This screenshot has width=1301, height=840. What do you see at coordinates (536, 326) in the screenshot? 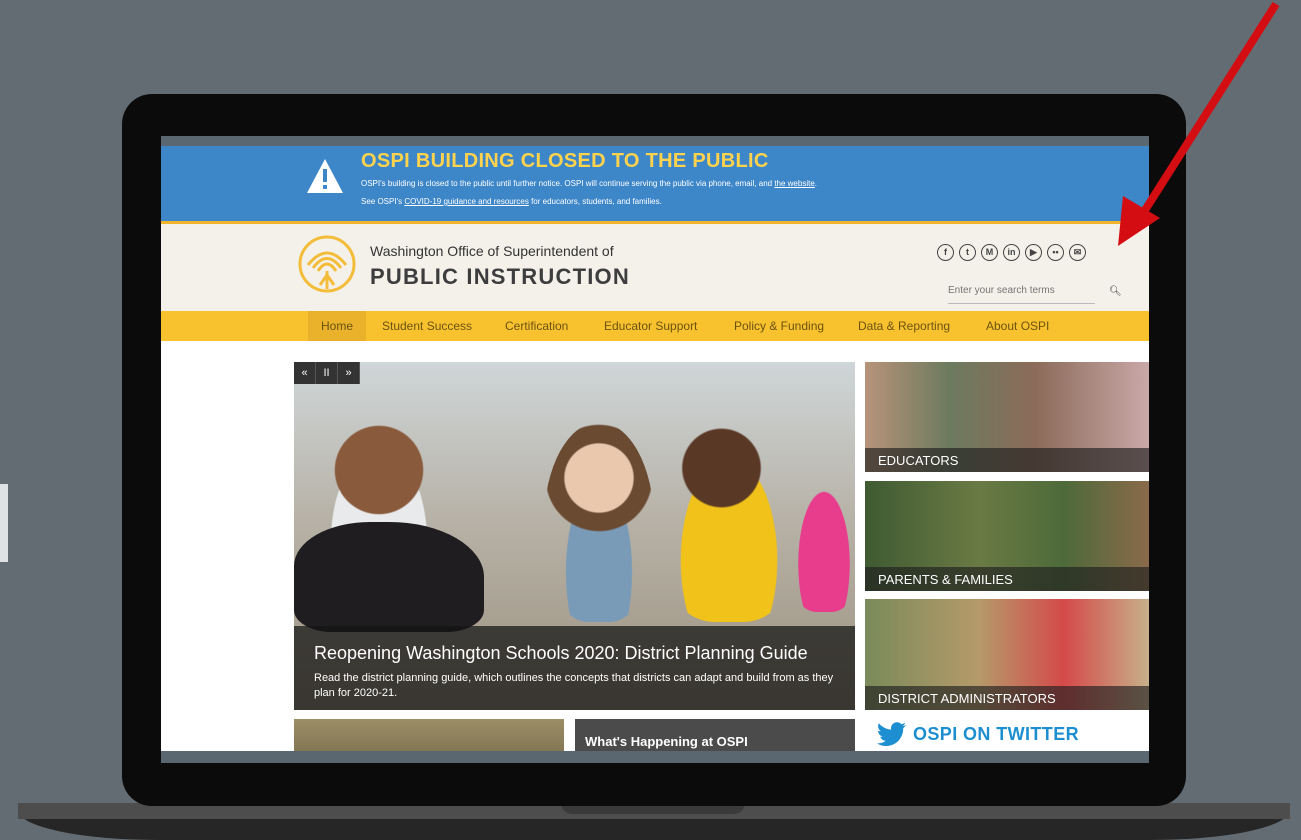
I see `nav-certification: Certification` at bounding box center [536, 326].